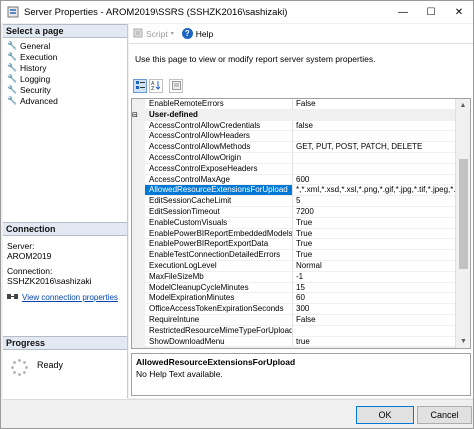 This screenshot has width=474, height=429. I want to click on property-name: MaxFileSizeMb, so click(219, 277).